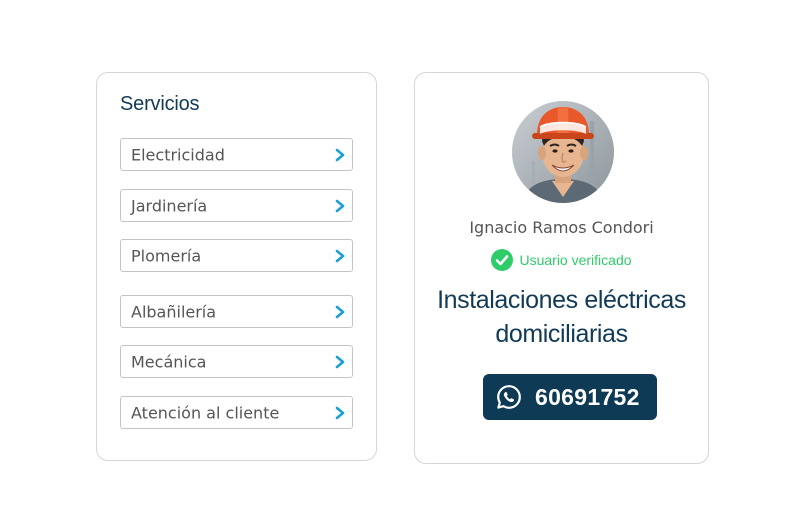 Image resolution: width=809 pixels, height=529 pixels. I want to click on service-item-atencion-al-cliente: Atención al cliente, so click(236, 412).